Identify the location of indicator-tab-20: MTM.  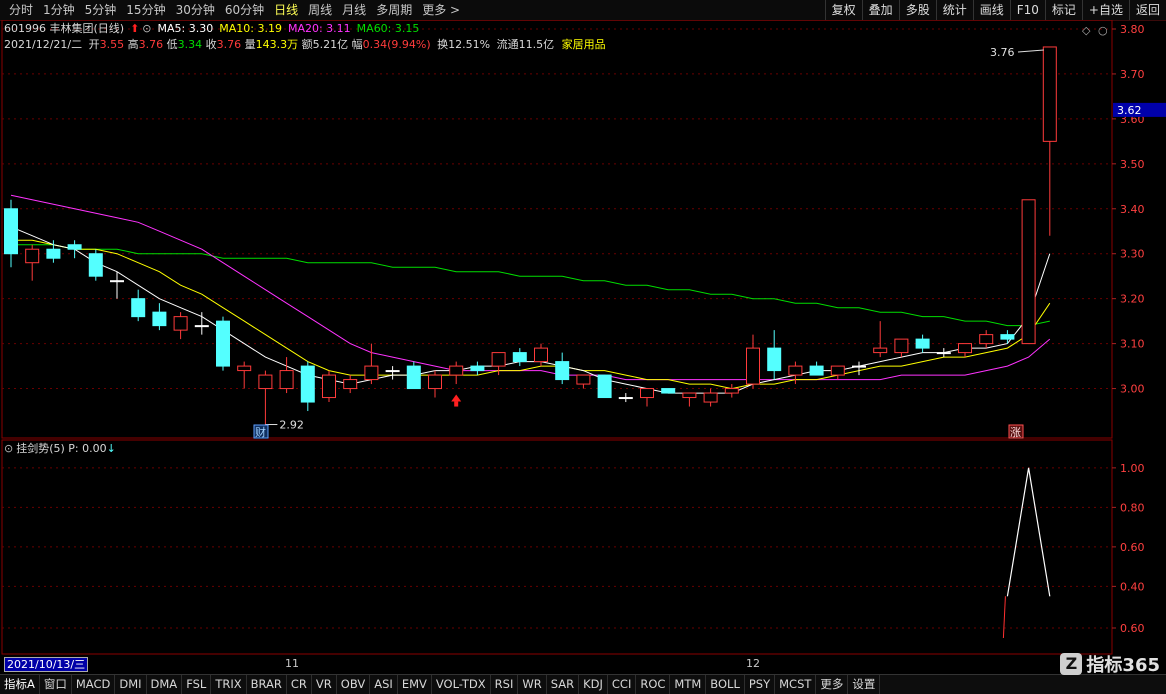
(688, 684).